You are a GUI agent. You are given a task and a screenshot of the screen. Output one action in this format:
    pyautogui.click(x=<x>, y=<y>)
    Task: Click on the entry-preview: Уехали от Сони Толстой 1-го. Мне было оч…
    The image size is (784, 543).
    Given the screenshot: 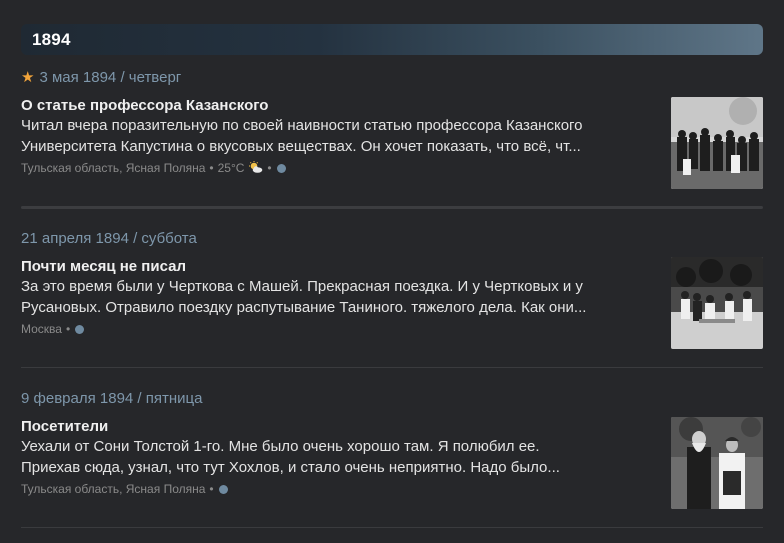 What is the action you would take?
    pyautogui.click(x=336, y=457)
    